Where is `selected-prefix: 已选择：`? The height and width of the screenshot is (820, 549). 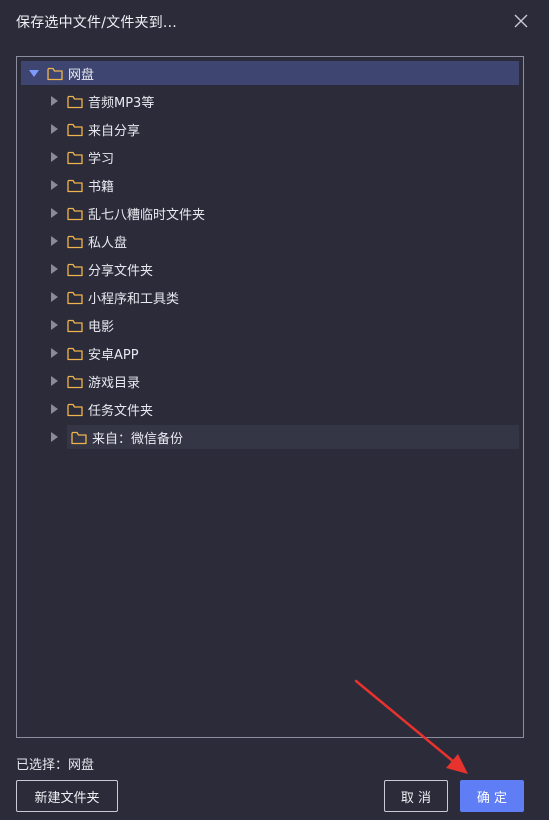 selected-prefix: 已选择： is located at coordinates (42, 765).